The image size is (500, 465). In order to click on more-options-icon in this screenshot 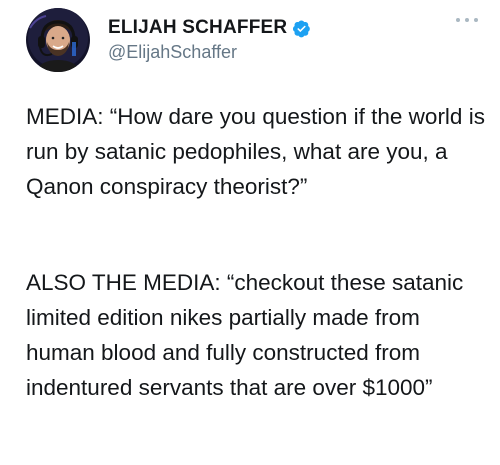, I will do `click(467, 20)`.